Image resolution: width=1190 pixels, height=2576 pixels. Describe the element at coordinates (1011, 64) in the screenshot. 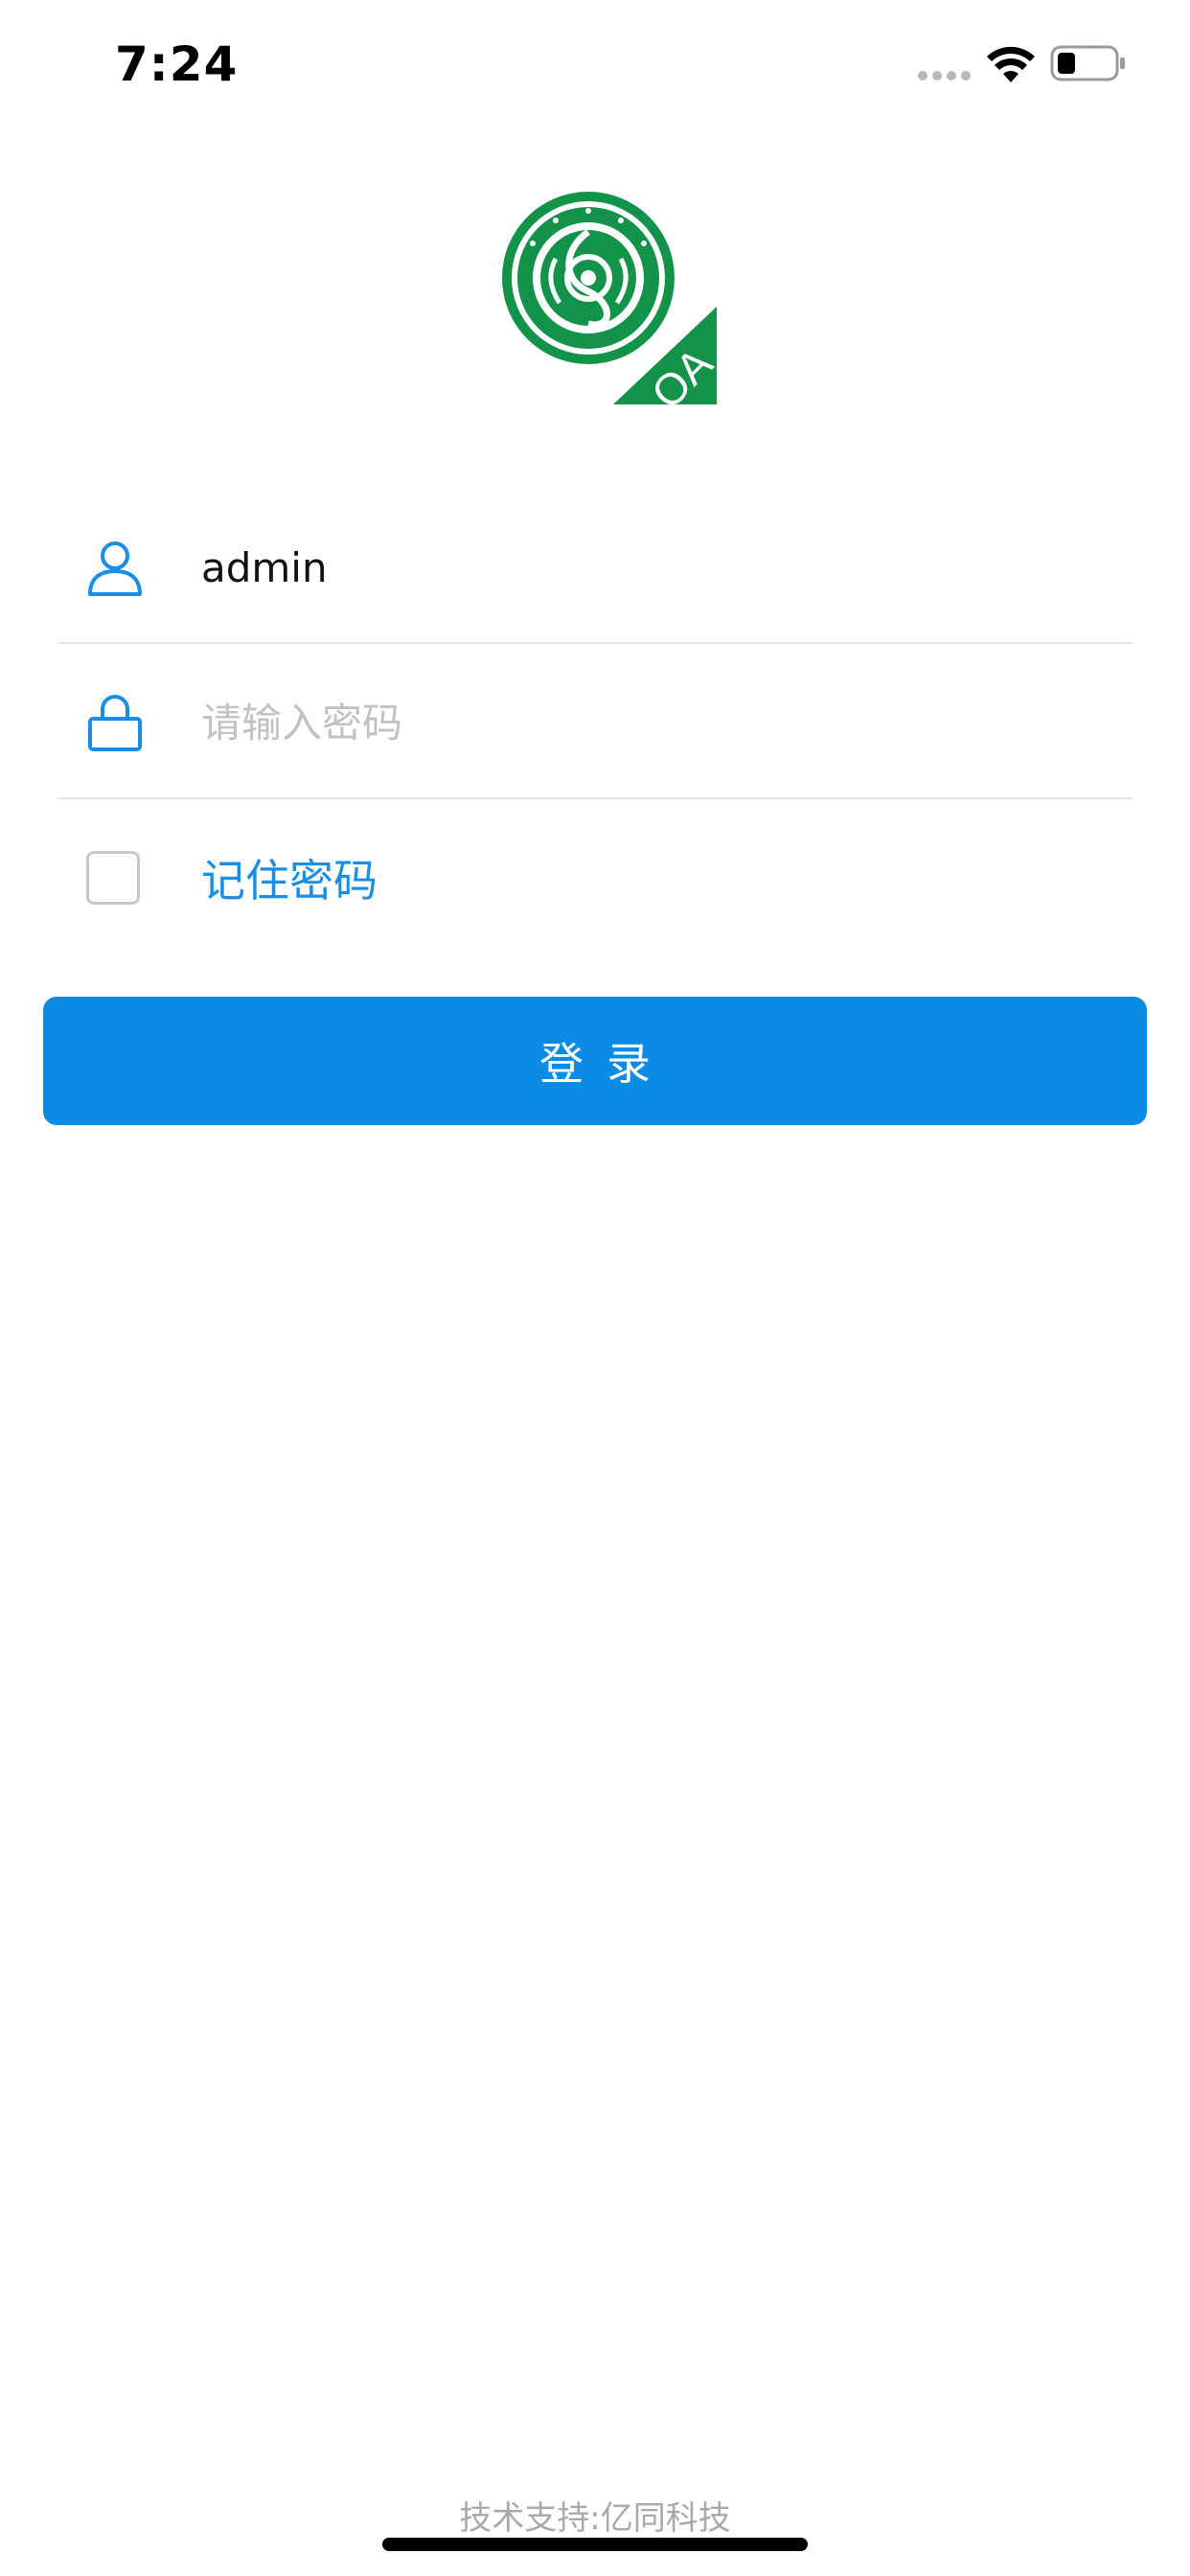

I see `wifi-icon` at that location.